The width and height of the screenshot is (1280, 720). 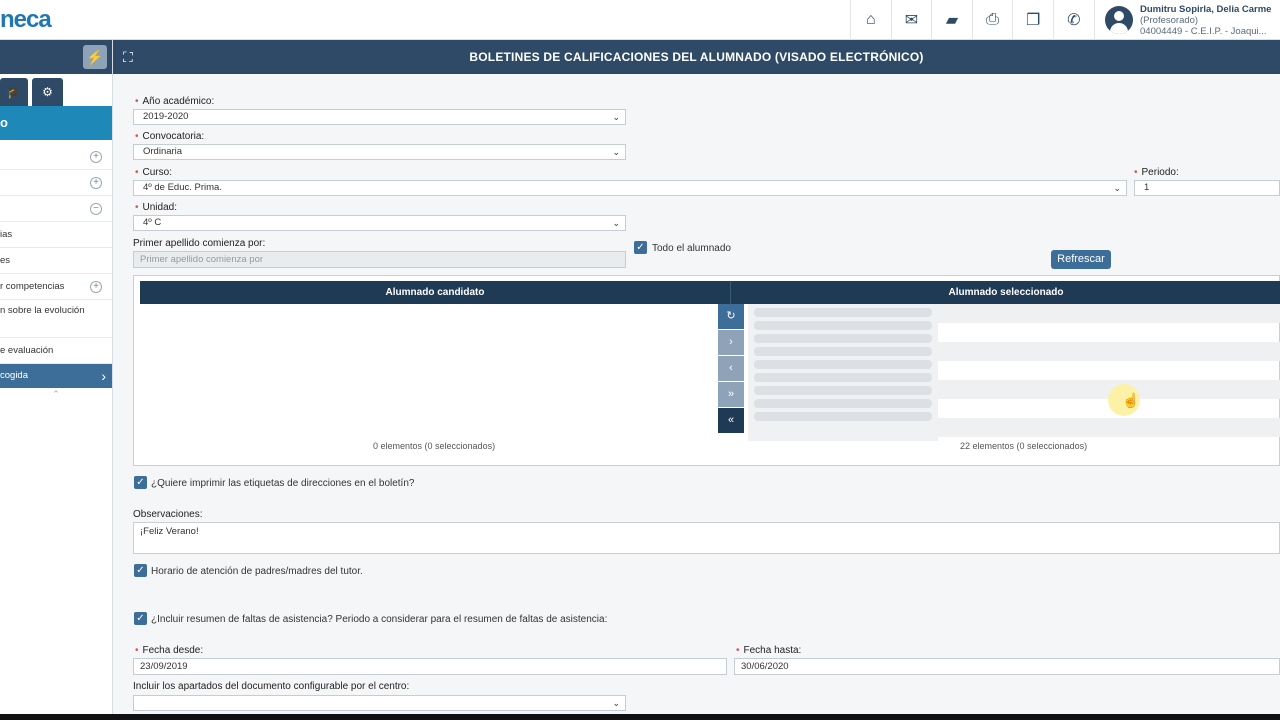 I want to click on todo-alumnado-label: Todo el alumnado, so click(x=691, y=248).